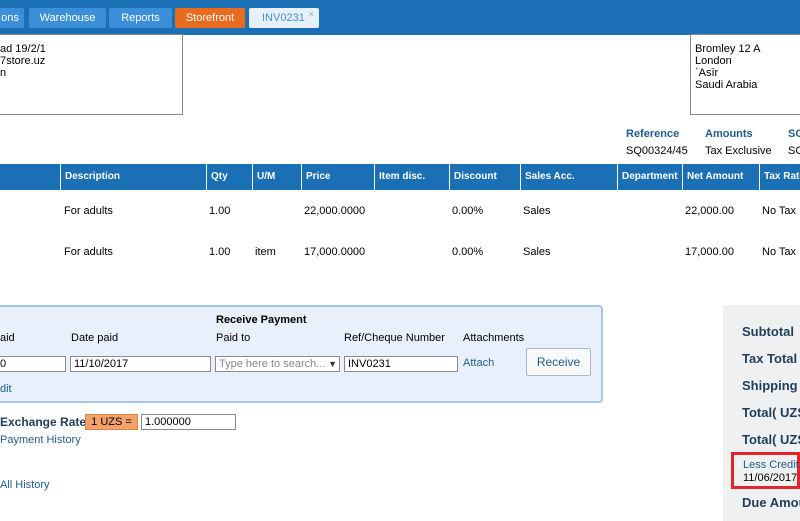 This screenshot has height=521, width=800. Describe the element at coordinates (568, 177) in the screenshot. I see `col-sales-acc: Sales Acc.` at that location.